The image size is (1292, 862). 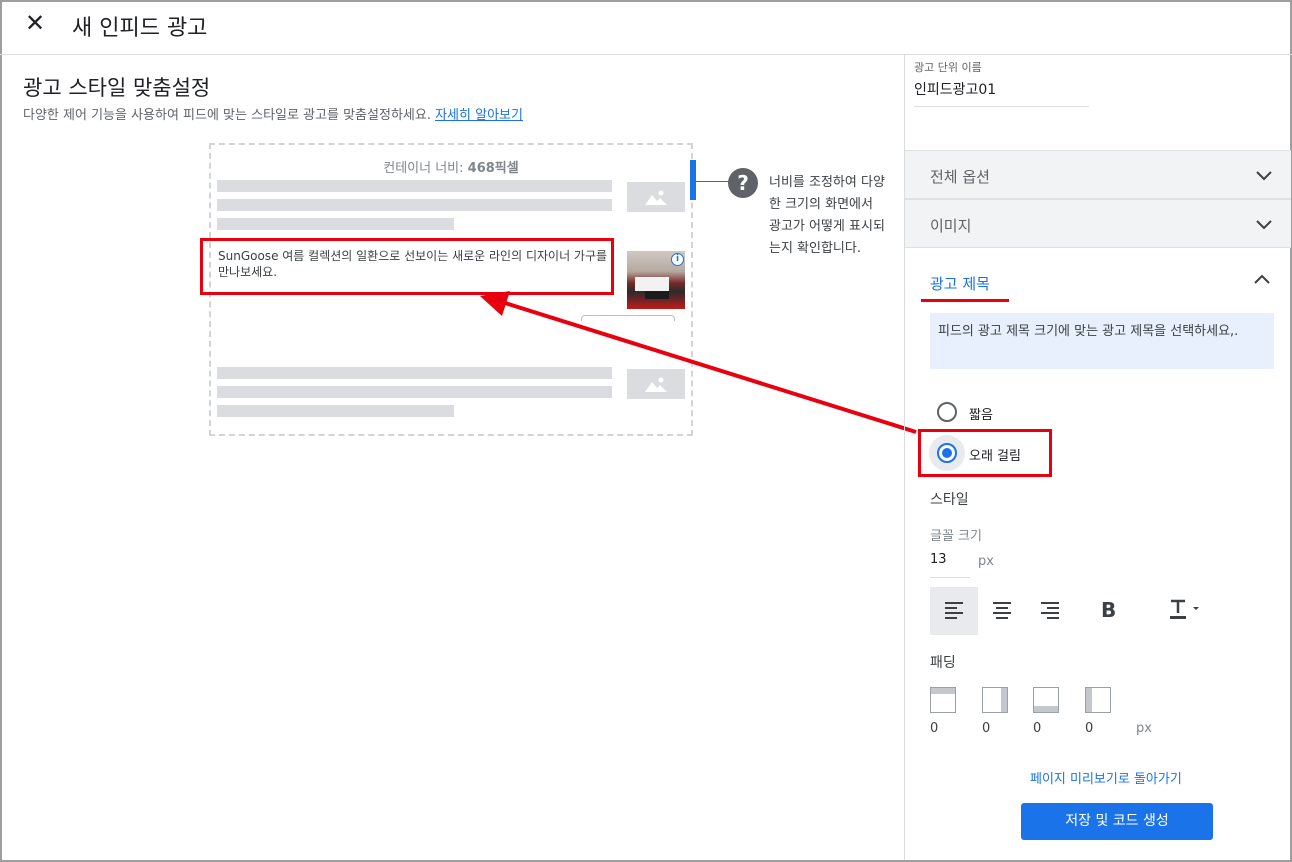 What do you see at coordinates (943, 663) in the screenshot?
I see `padding-label: 패딩` at bounding box center [943, 663].